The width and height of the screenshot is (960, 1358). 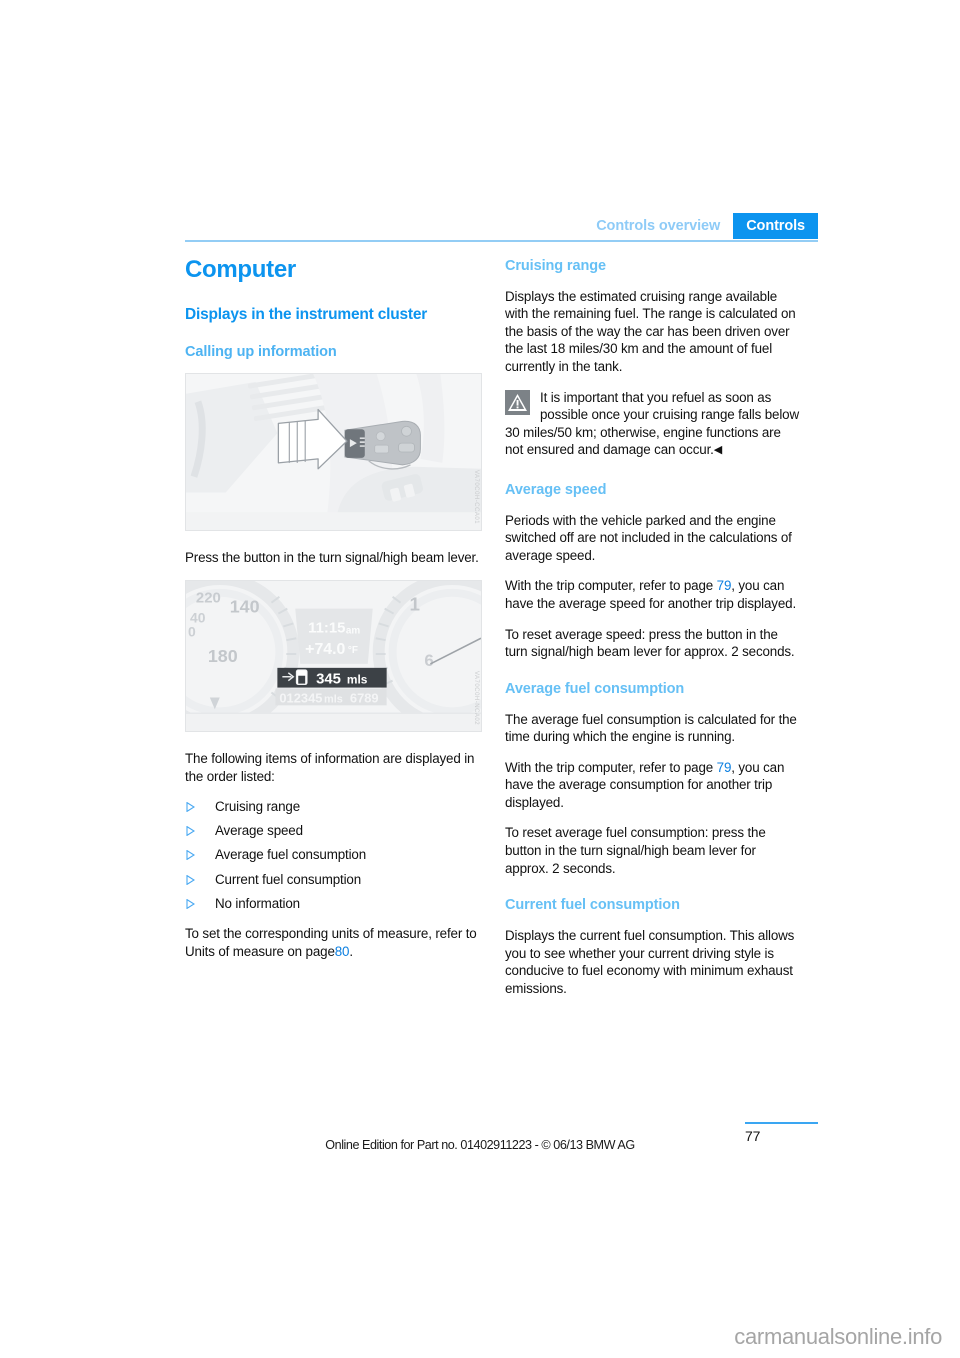 I want to click on section-heading-displays: Displays in the instrument cluster, so click(x=306, y=314).